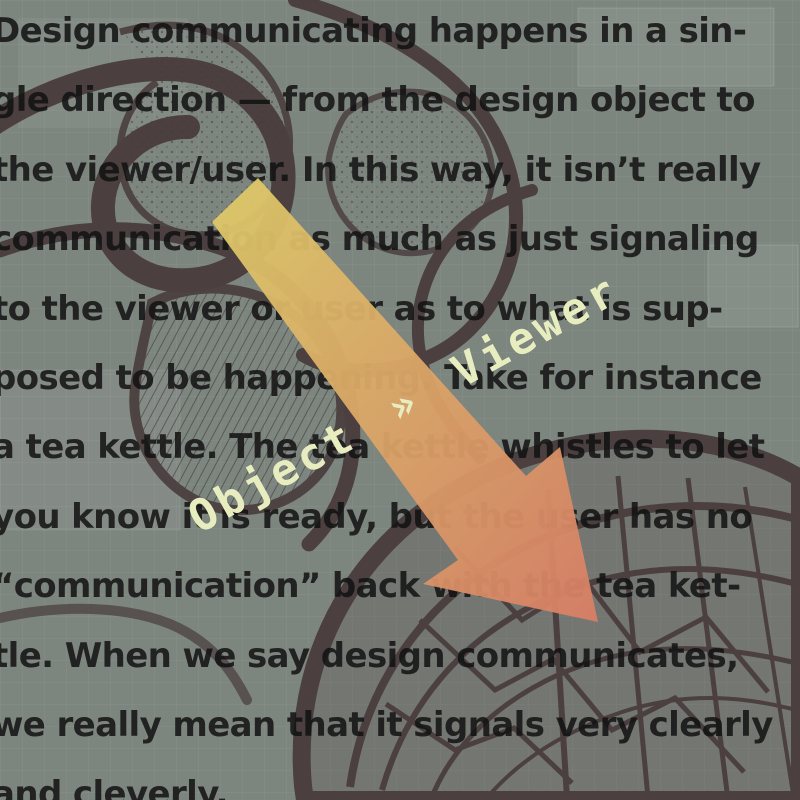 This screenshot has width=800, height=800. Describe the element at coordinates (370, 586) in the screenshot. I see `body-line-9: “communication” back with the tea ket-` at that location.